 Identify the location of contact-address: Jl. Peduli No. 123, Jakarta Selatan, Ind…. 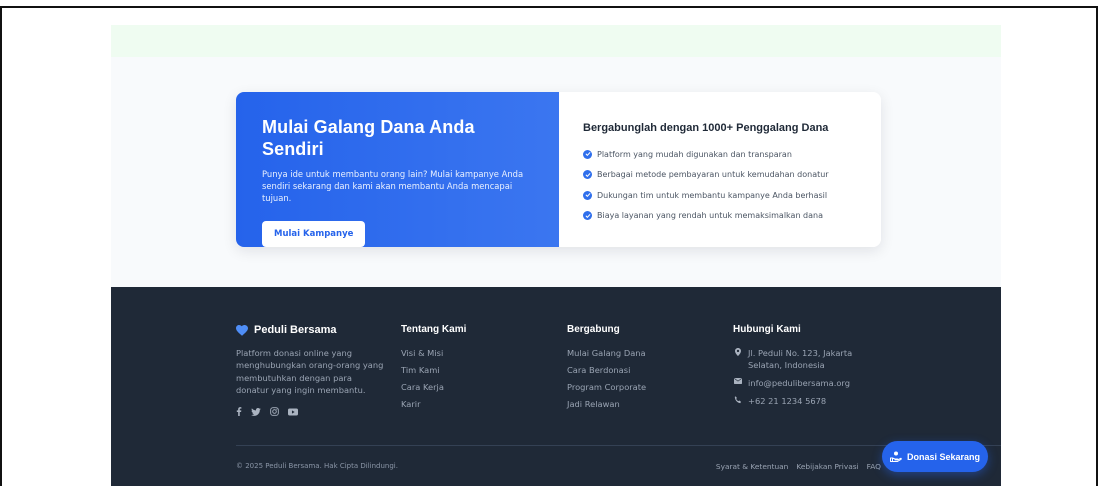
(796, 359).